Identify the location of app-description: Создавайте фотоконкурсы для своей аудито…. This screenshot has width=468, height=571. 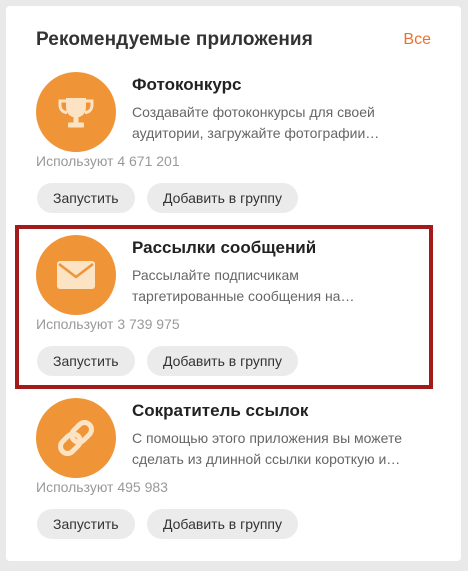
(282, 122).